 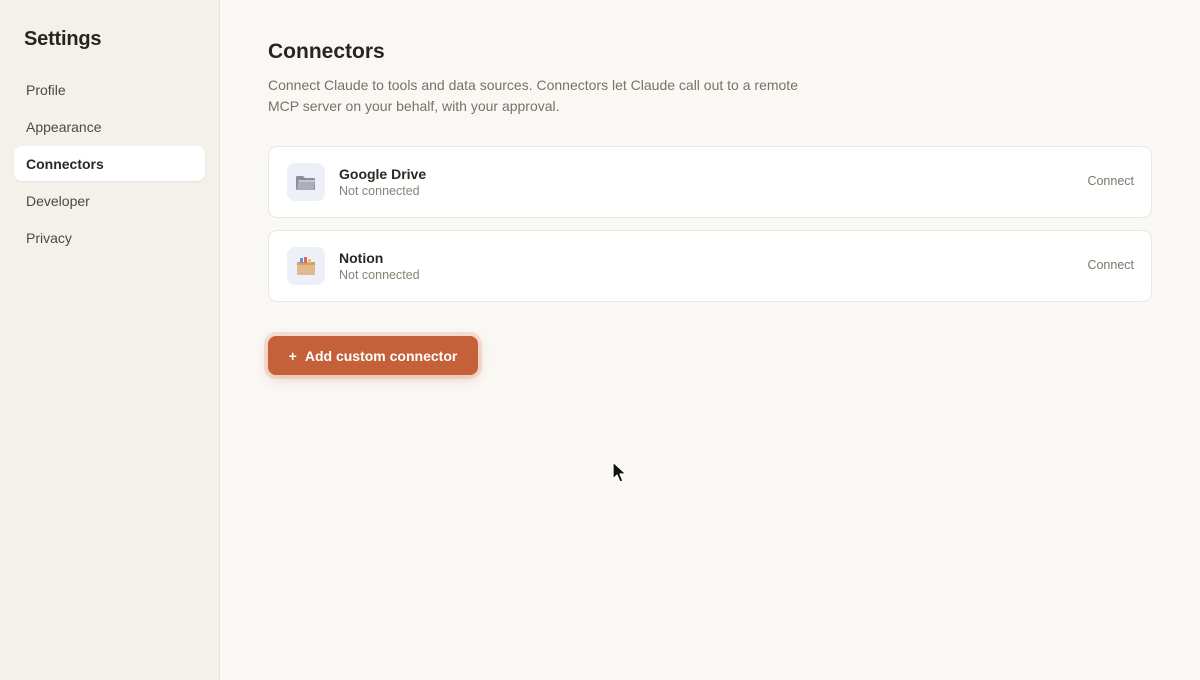 I want to click on connect-button-google-drive: Connect, so click(x=1110, y=181).